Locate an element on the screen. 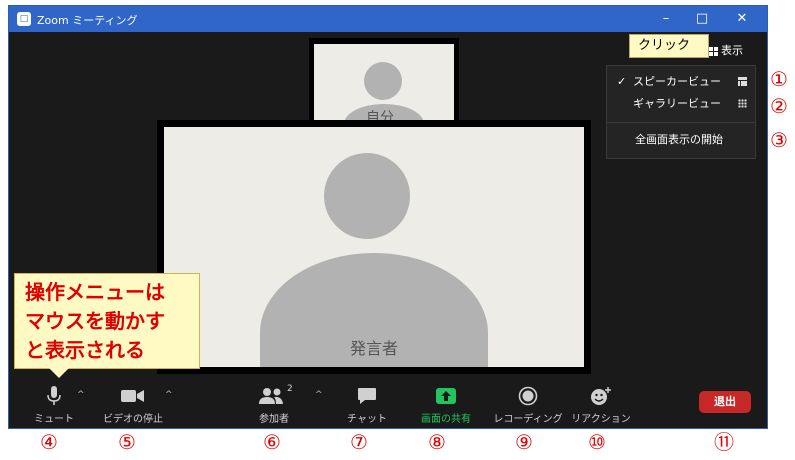  marker-8: ⑧ is located at coordinates (437, 442).